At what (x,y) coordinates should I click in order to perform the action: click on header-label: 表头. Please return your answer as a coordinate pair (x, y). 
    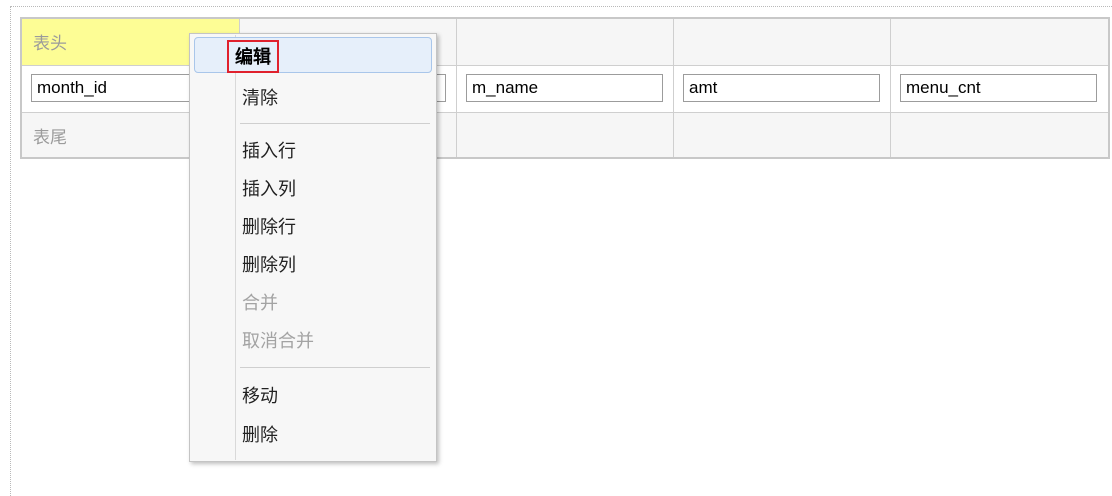
    Looking at the image, I should click on (50, 44).